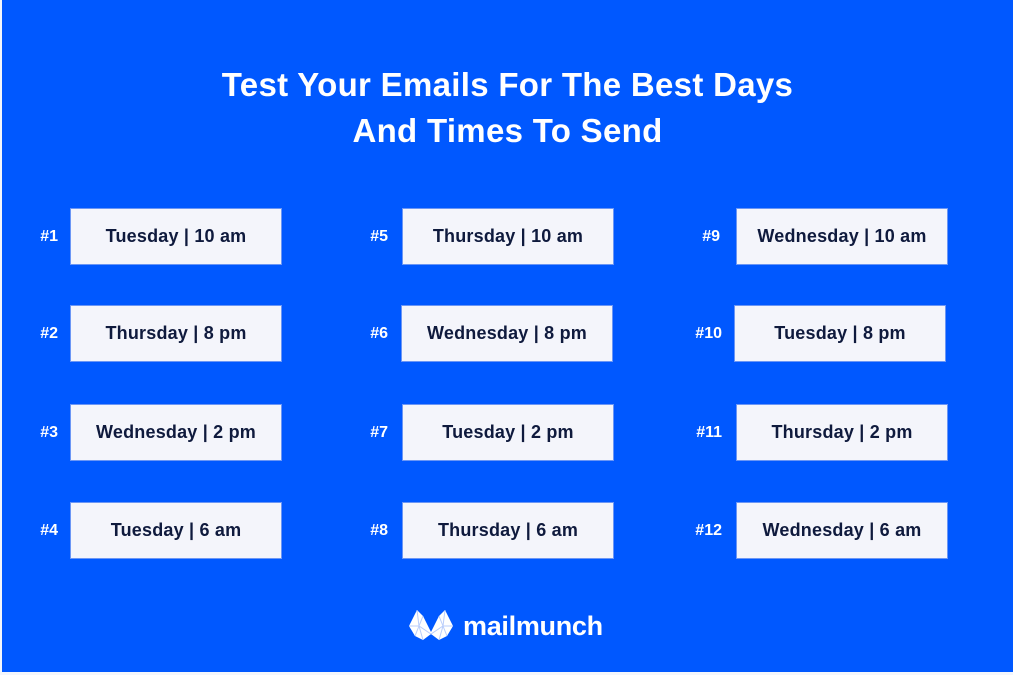  I want to click on rank-label: #4, so click(49, 530).